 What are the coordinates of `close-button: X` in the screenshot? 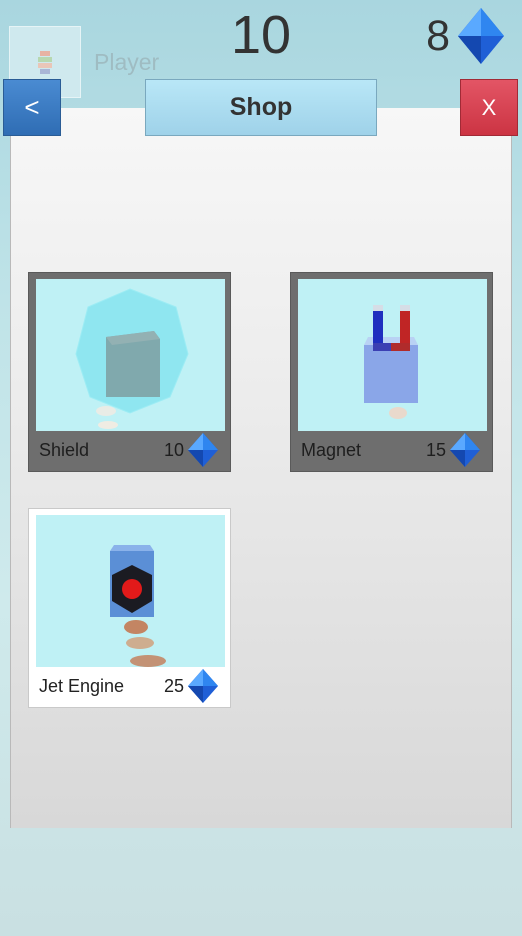 It's located at (489, 107).